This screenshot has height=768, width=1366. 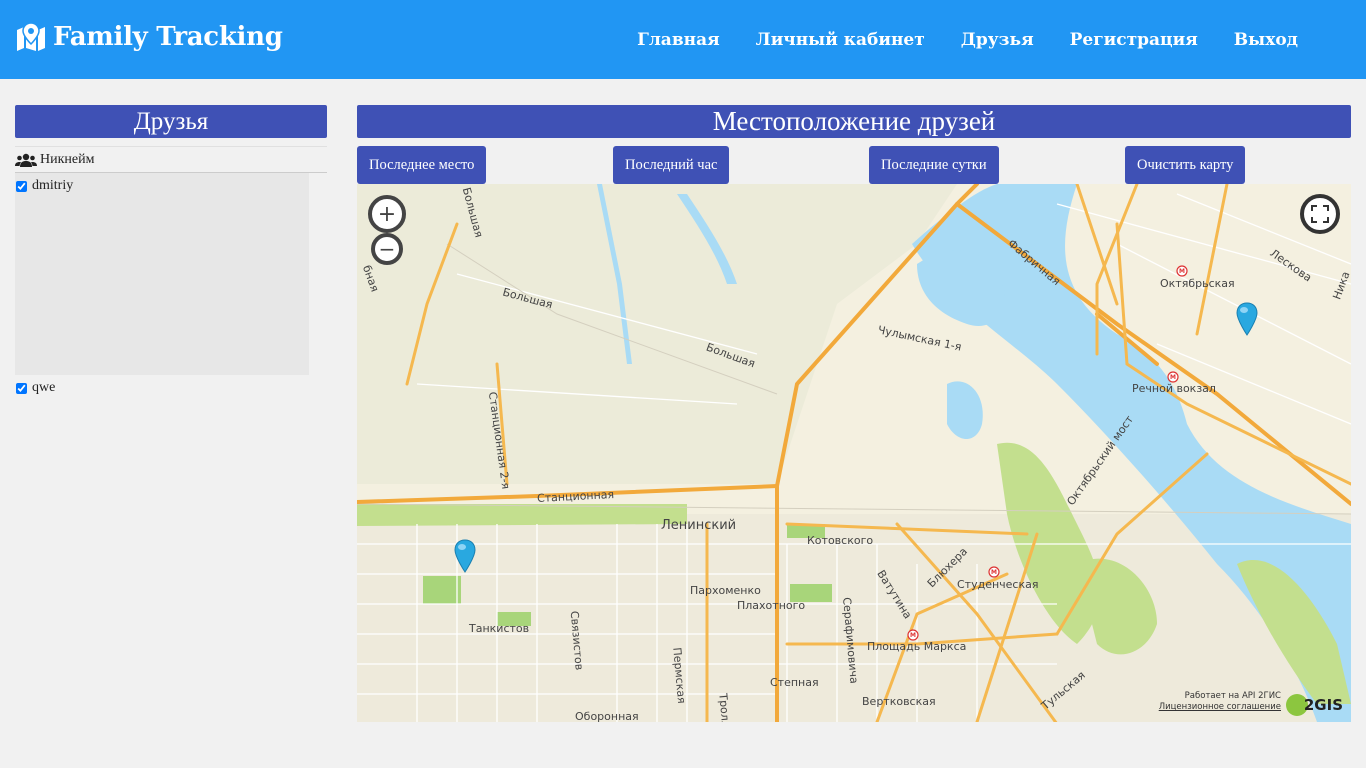 I want to click on map-title: Местоположение друзей, so click(x=854, y=121).